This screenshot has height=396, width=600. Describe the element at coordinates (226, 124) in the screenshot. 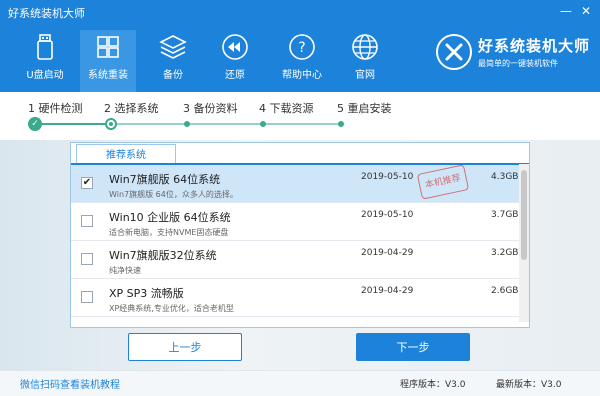

I see `step-line-pending` at that location.